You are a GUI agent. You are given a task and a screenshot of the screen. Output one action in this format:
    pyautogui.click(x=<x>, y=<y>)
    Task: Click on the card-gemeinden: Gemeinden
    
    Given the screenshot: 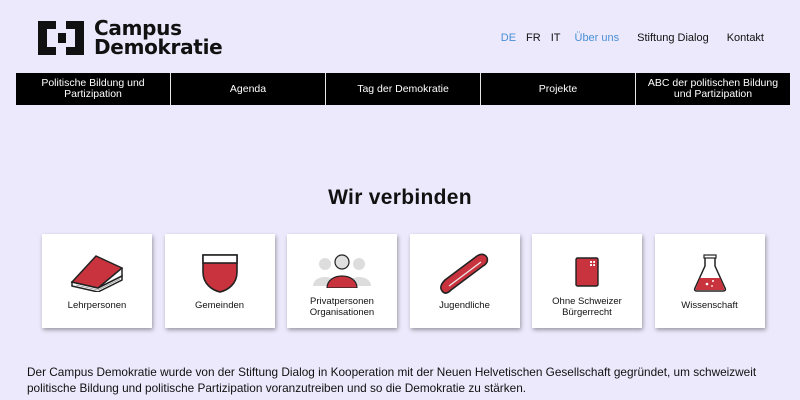 What is the action you would take?
    pyautogui.click(x=219, y=281)
    